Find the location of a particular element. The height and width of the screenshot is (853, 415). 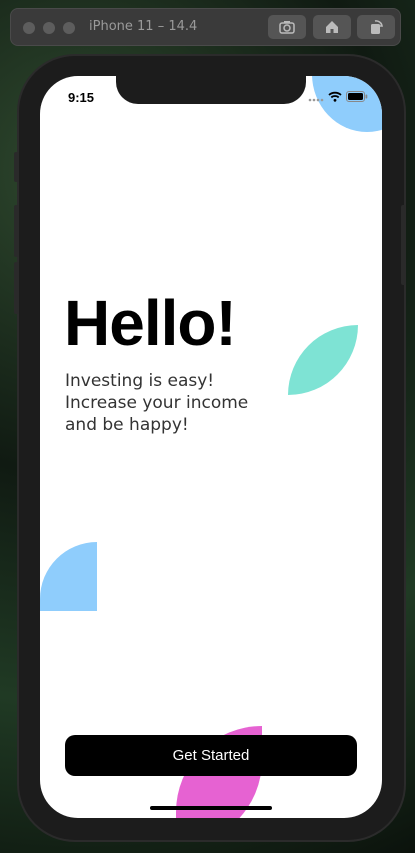

decorative-teal-leaf is located at coordinates (323, 360).